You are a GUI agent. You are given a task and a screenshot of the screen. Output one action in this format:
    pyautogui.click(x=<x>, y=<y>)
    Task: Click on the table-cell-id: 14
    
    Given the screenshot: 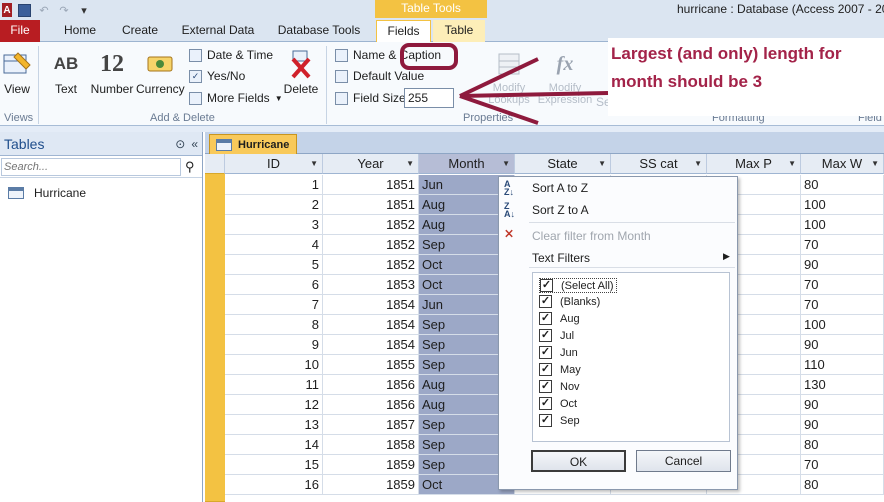 What is the action you would take?
    pyautogui.click(x=274, y=445)
    